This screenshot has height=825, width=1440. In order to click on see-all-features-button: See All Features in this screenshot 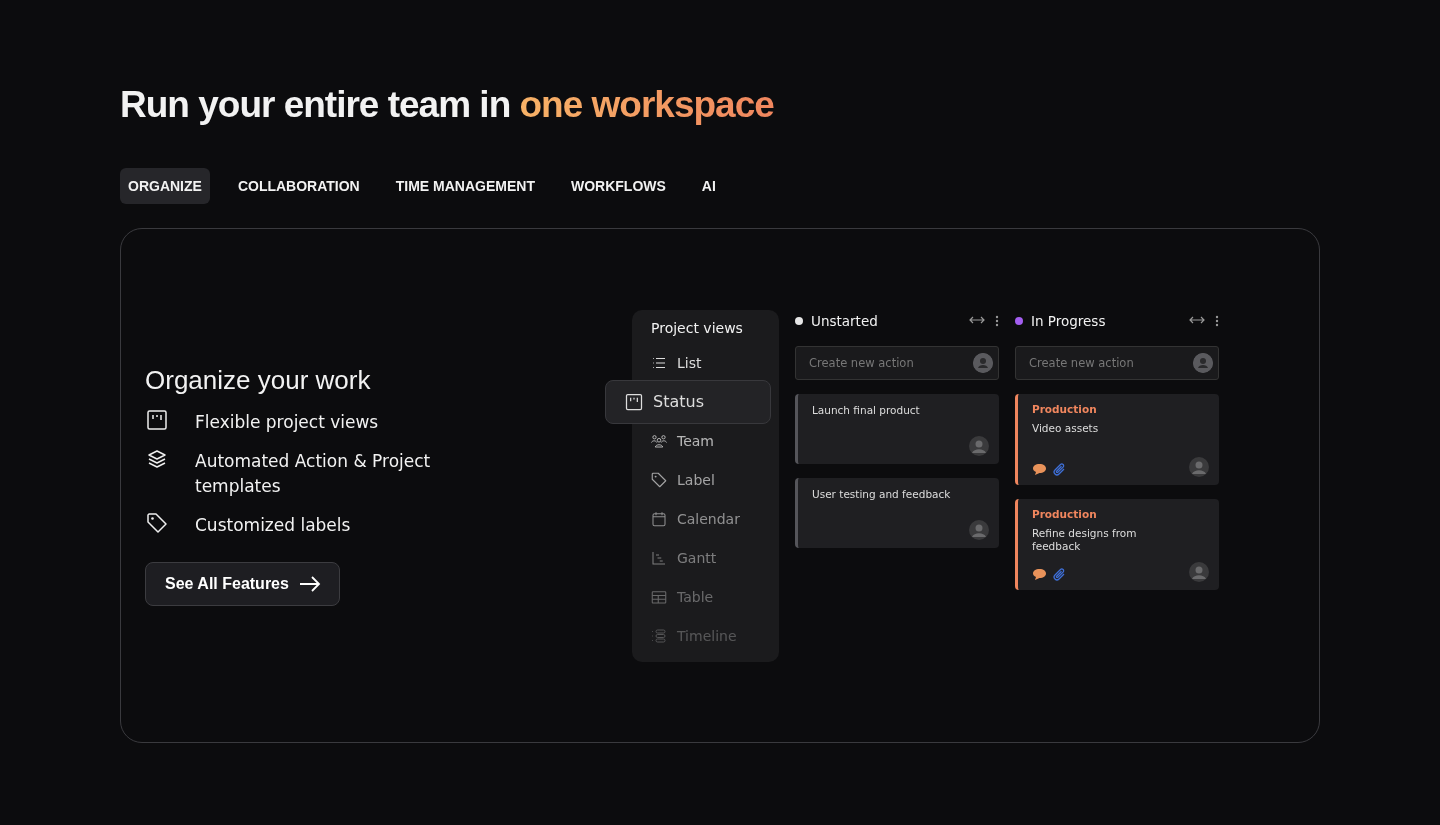, I will do `click(242, 584)`.